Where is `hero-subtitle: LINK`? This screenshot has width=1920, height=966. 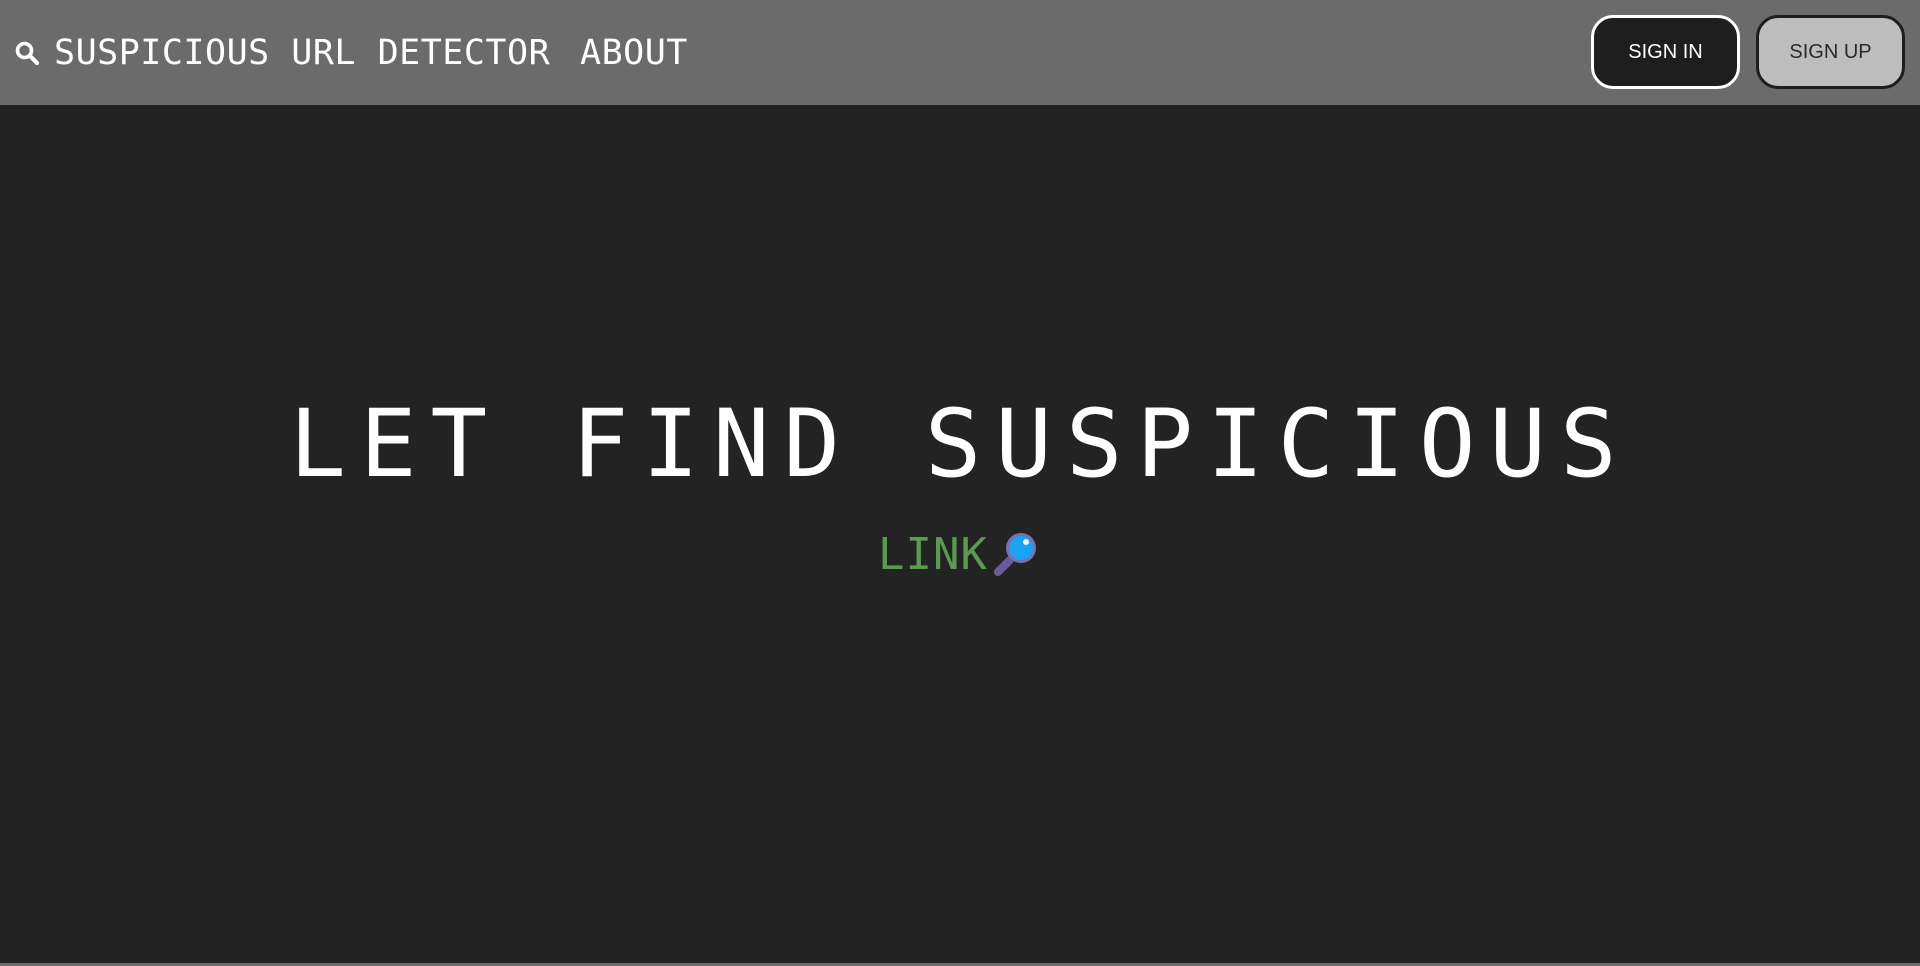 hero-subtitle: LINK is located at coordinates (960, 554).